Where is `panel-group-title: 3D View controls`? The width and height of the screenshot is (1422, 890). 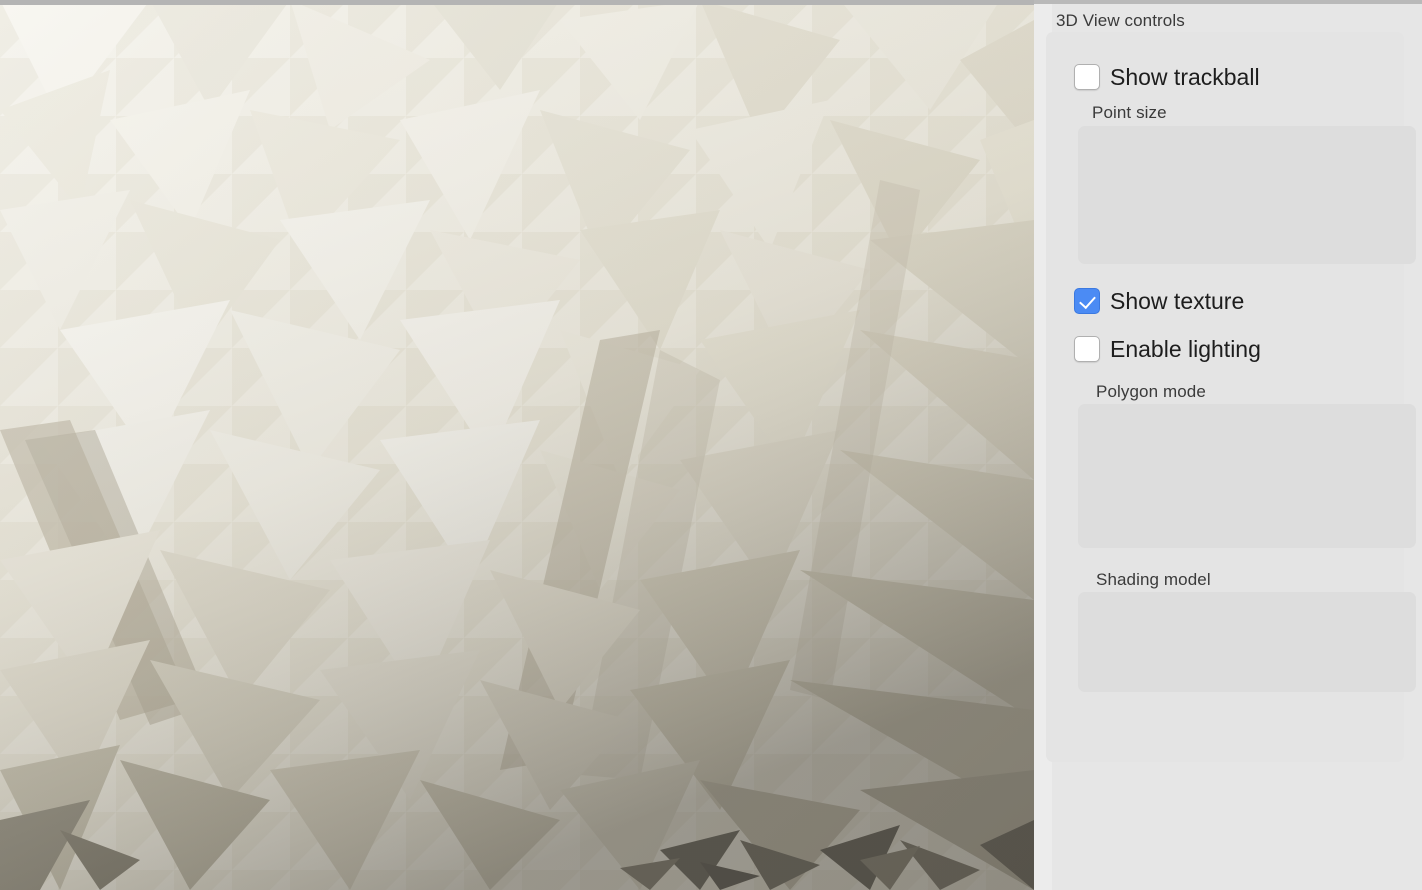 panel-group-title: 3D View controls is located at coordinates (1120, 20).